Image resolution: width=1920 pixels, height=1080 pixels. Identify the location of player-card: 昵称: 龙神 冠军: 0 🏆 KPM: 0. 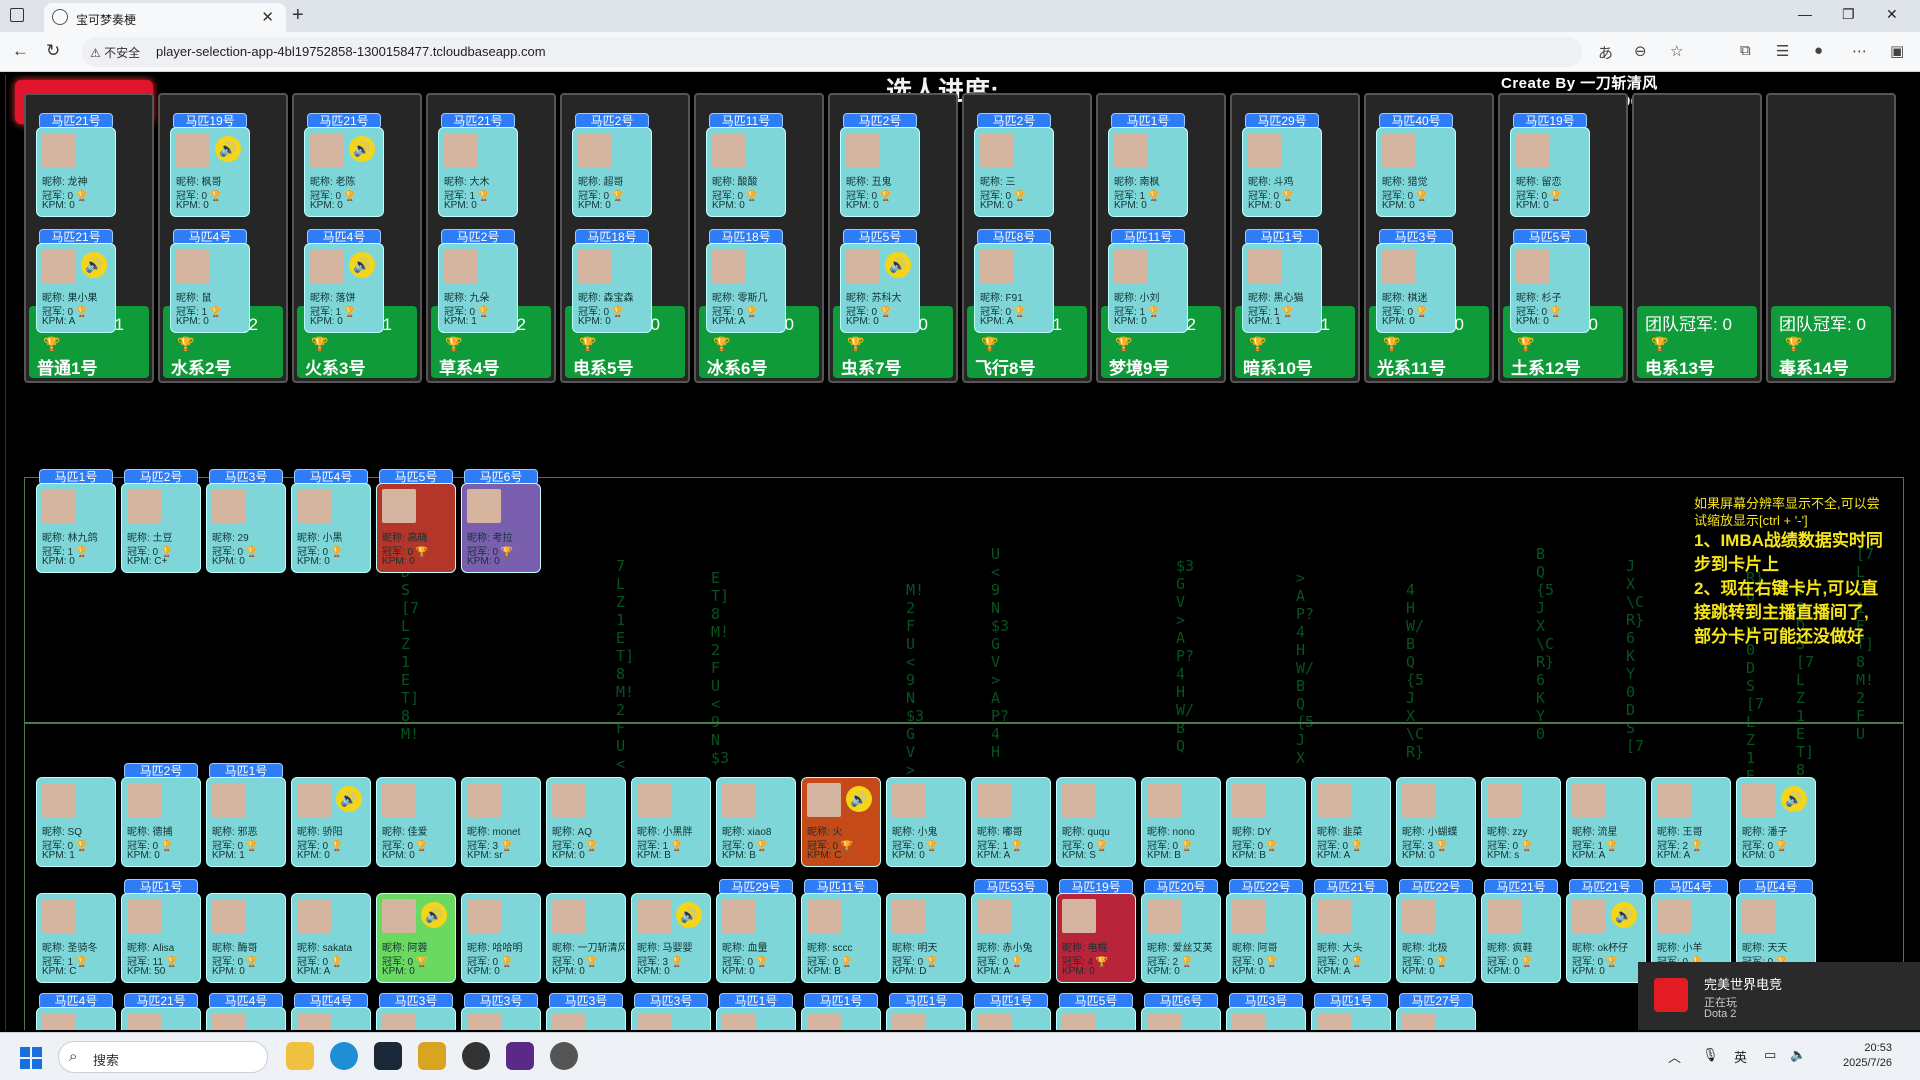
(76, 172).